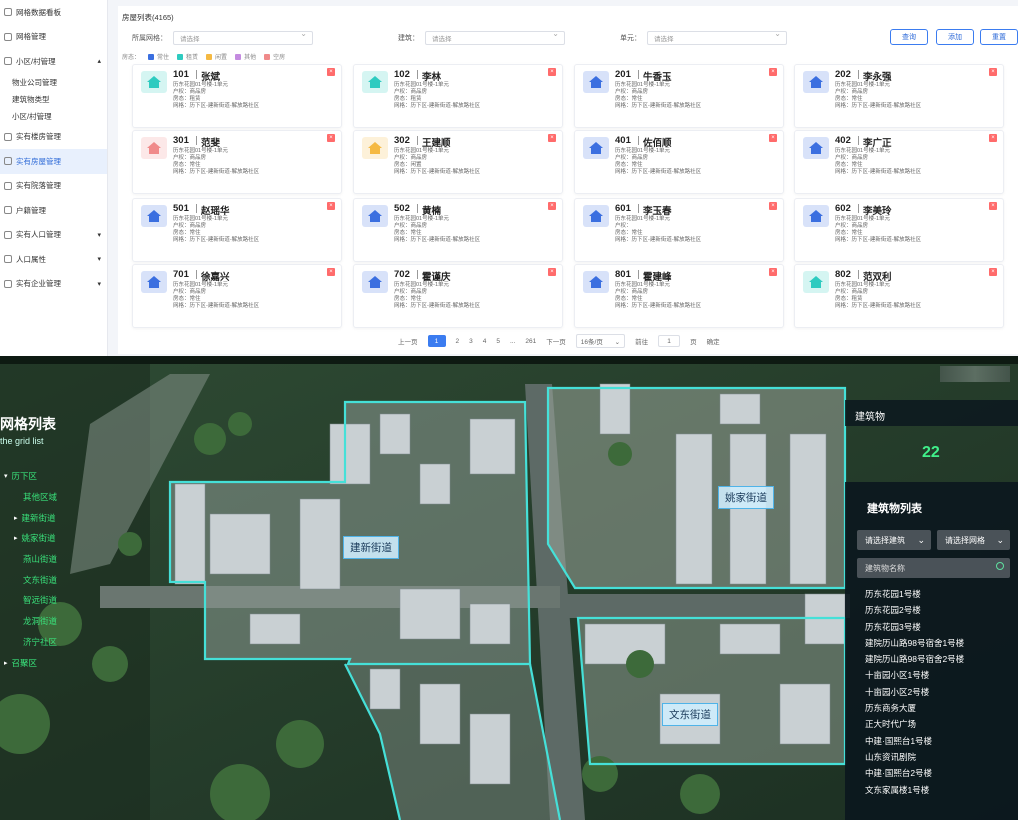 The image size is (1018, 820). Describe the element at coordinates (436, 341) in the screenshot. I see `page-button-1: 1` at that location.